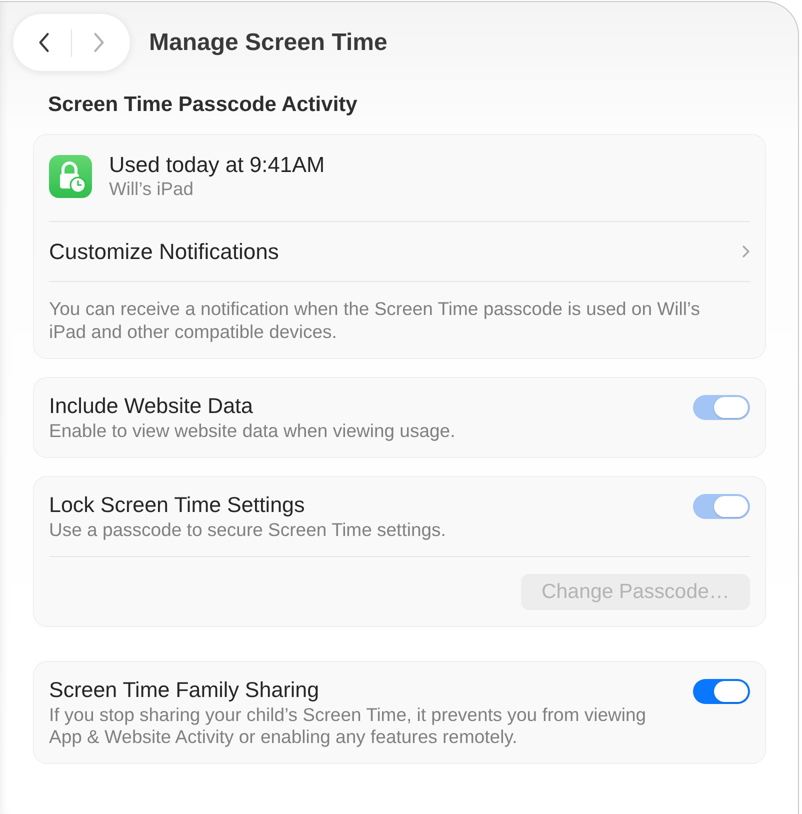  Describe the element at coordinates (399, 251) in the screenshot. I see `customize-notifications-row: Customize Notifications` at that location.